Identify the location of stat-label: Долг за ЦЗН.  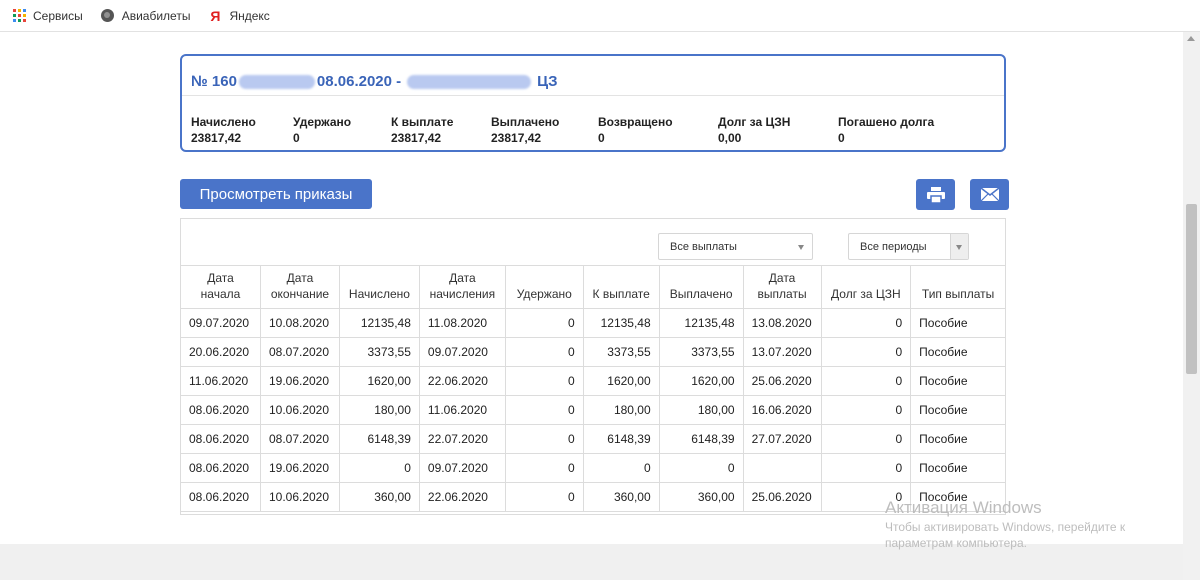
(754, 122).